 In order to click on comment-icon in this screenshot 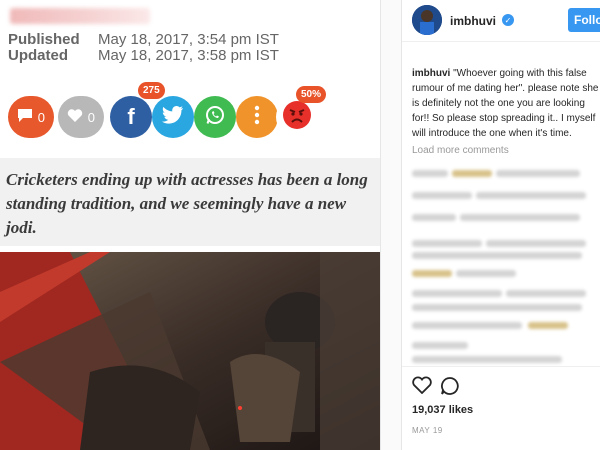, I will do `click(25, 117)`.